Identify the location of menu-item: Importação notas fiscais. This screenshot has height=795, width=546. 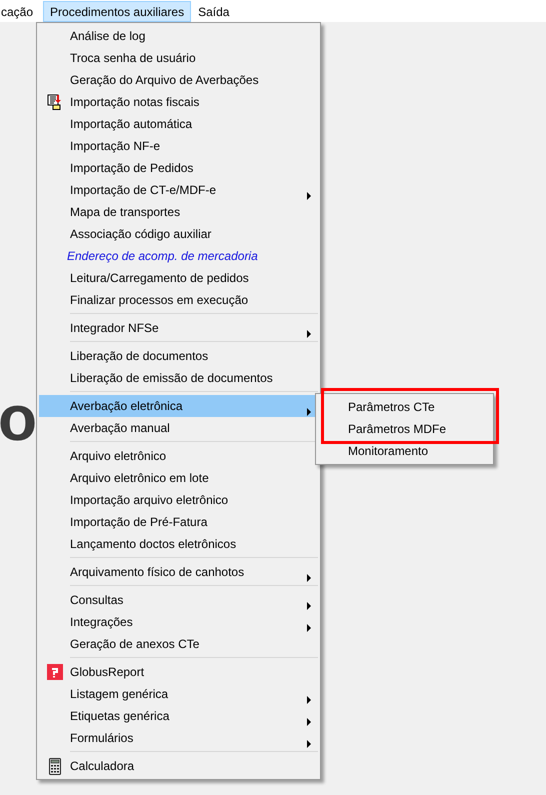
(178, 102).